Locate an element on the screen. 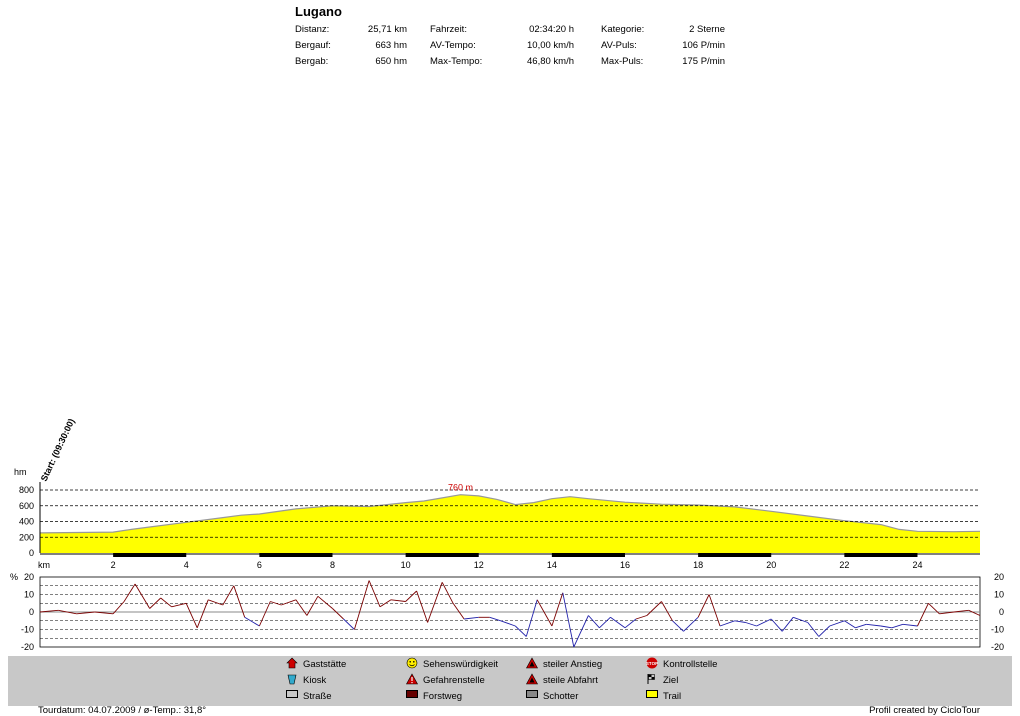  legend-label: Kontrollstelle is located at coordinates (690, 664).